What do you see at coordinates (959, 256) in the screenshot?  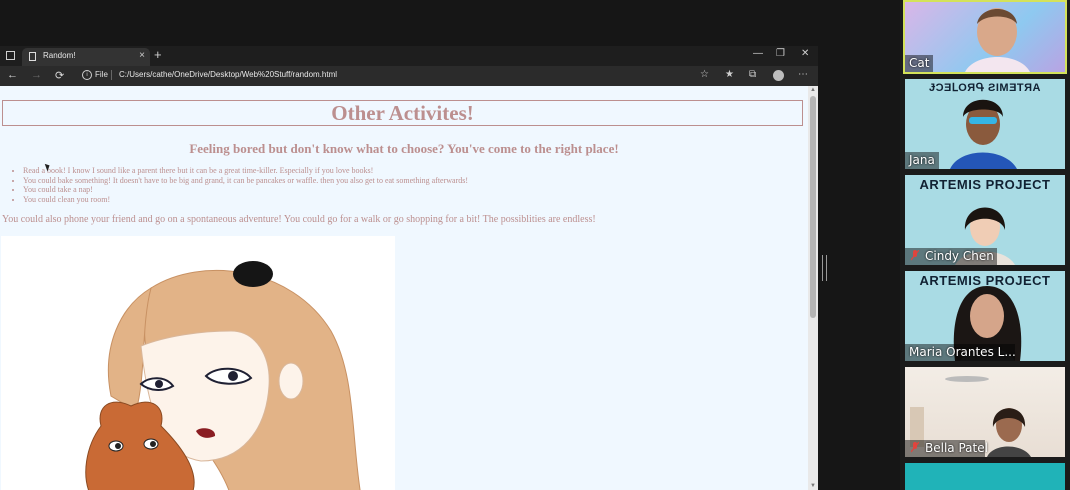 I see `participant-name: Cindy Chen` at bounding box center [959, 256].